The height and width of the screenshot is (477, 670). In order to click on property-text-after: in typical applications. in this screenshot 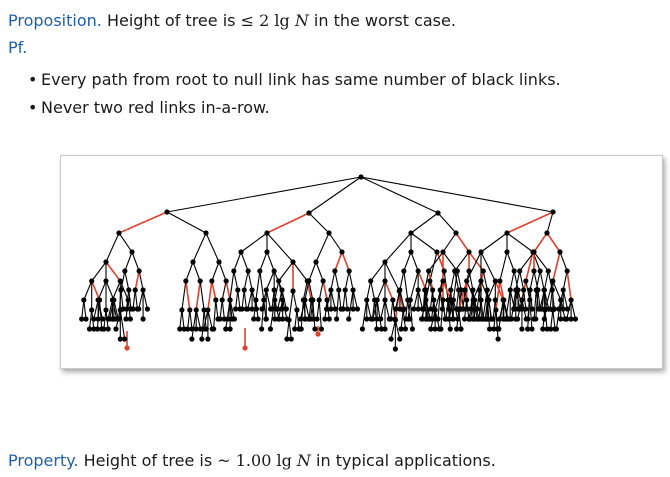, I will do `click(406, 460)`.